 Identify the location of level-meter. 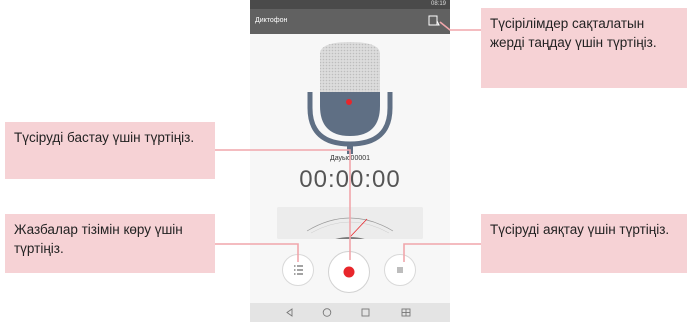
(350, 223).